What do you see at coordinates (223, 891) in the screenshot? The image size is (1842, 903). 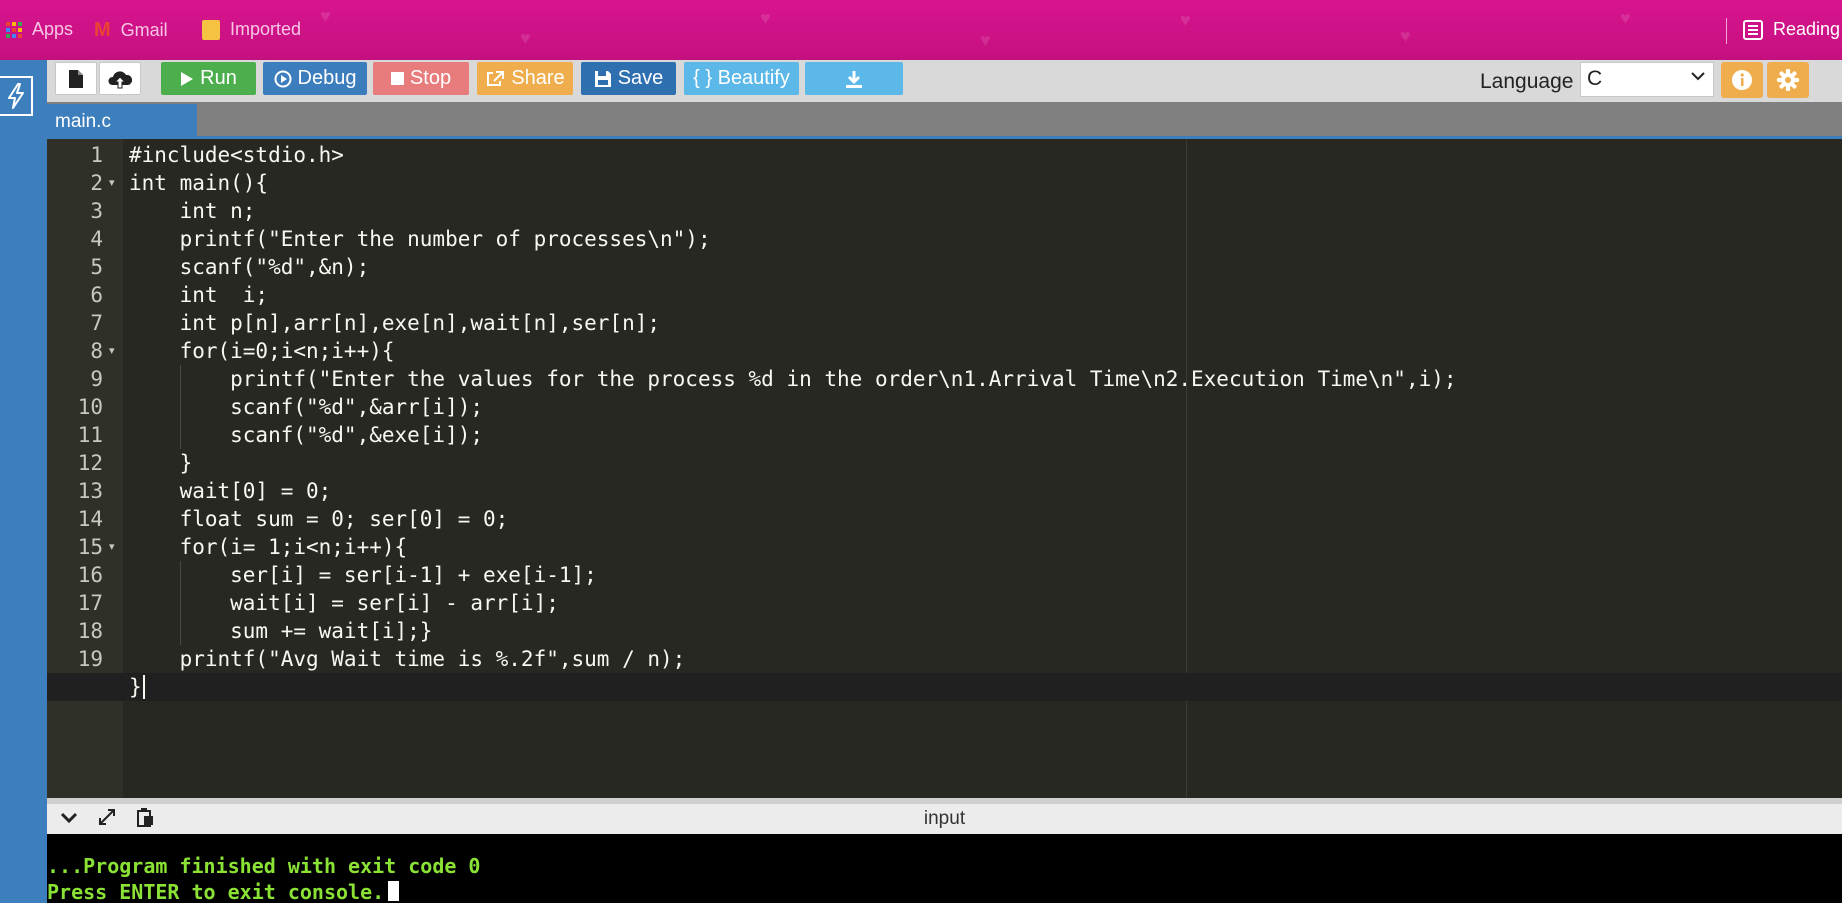 I see `console-line: Press ENTER to exit console.` at bounding box center [223, 891].